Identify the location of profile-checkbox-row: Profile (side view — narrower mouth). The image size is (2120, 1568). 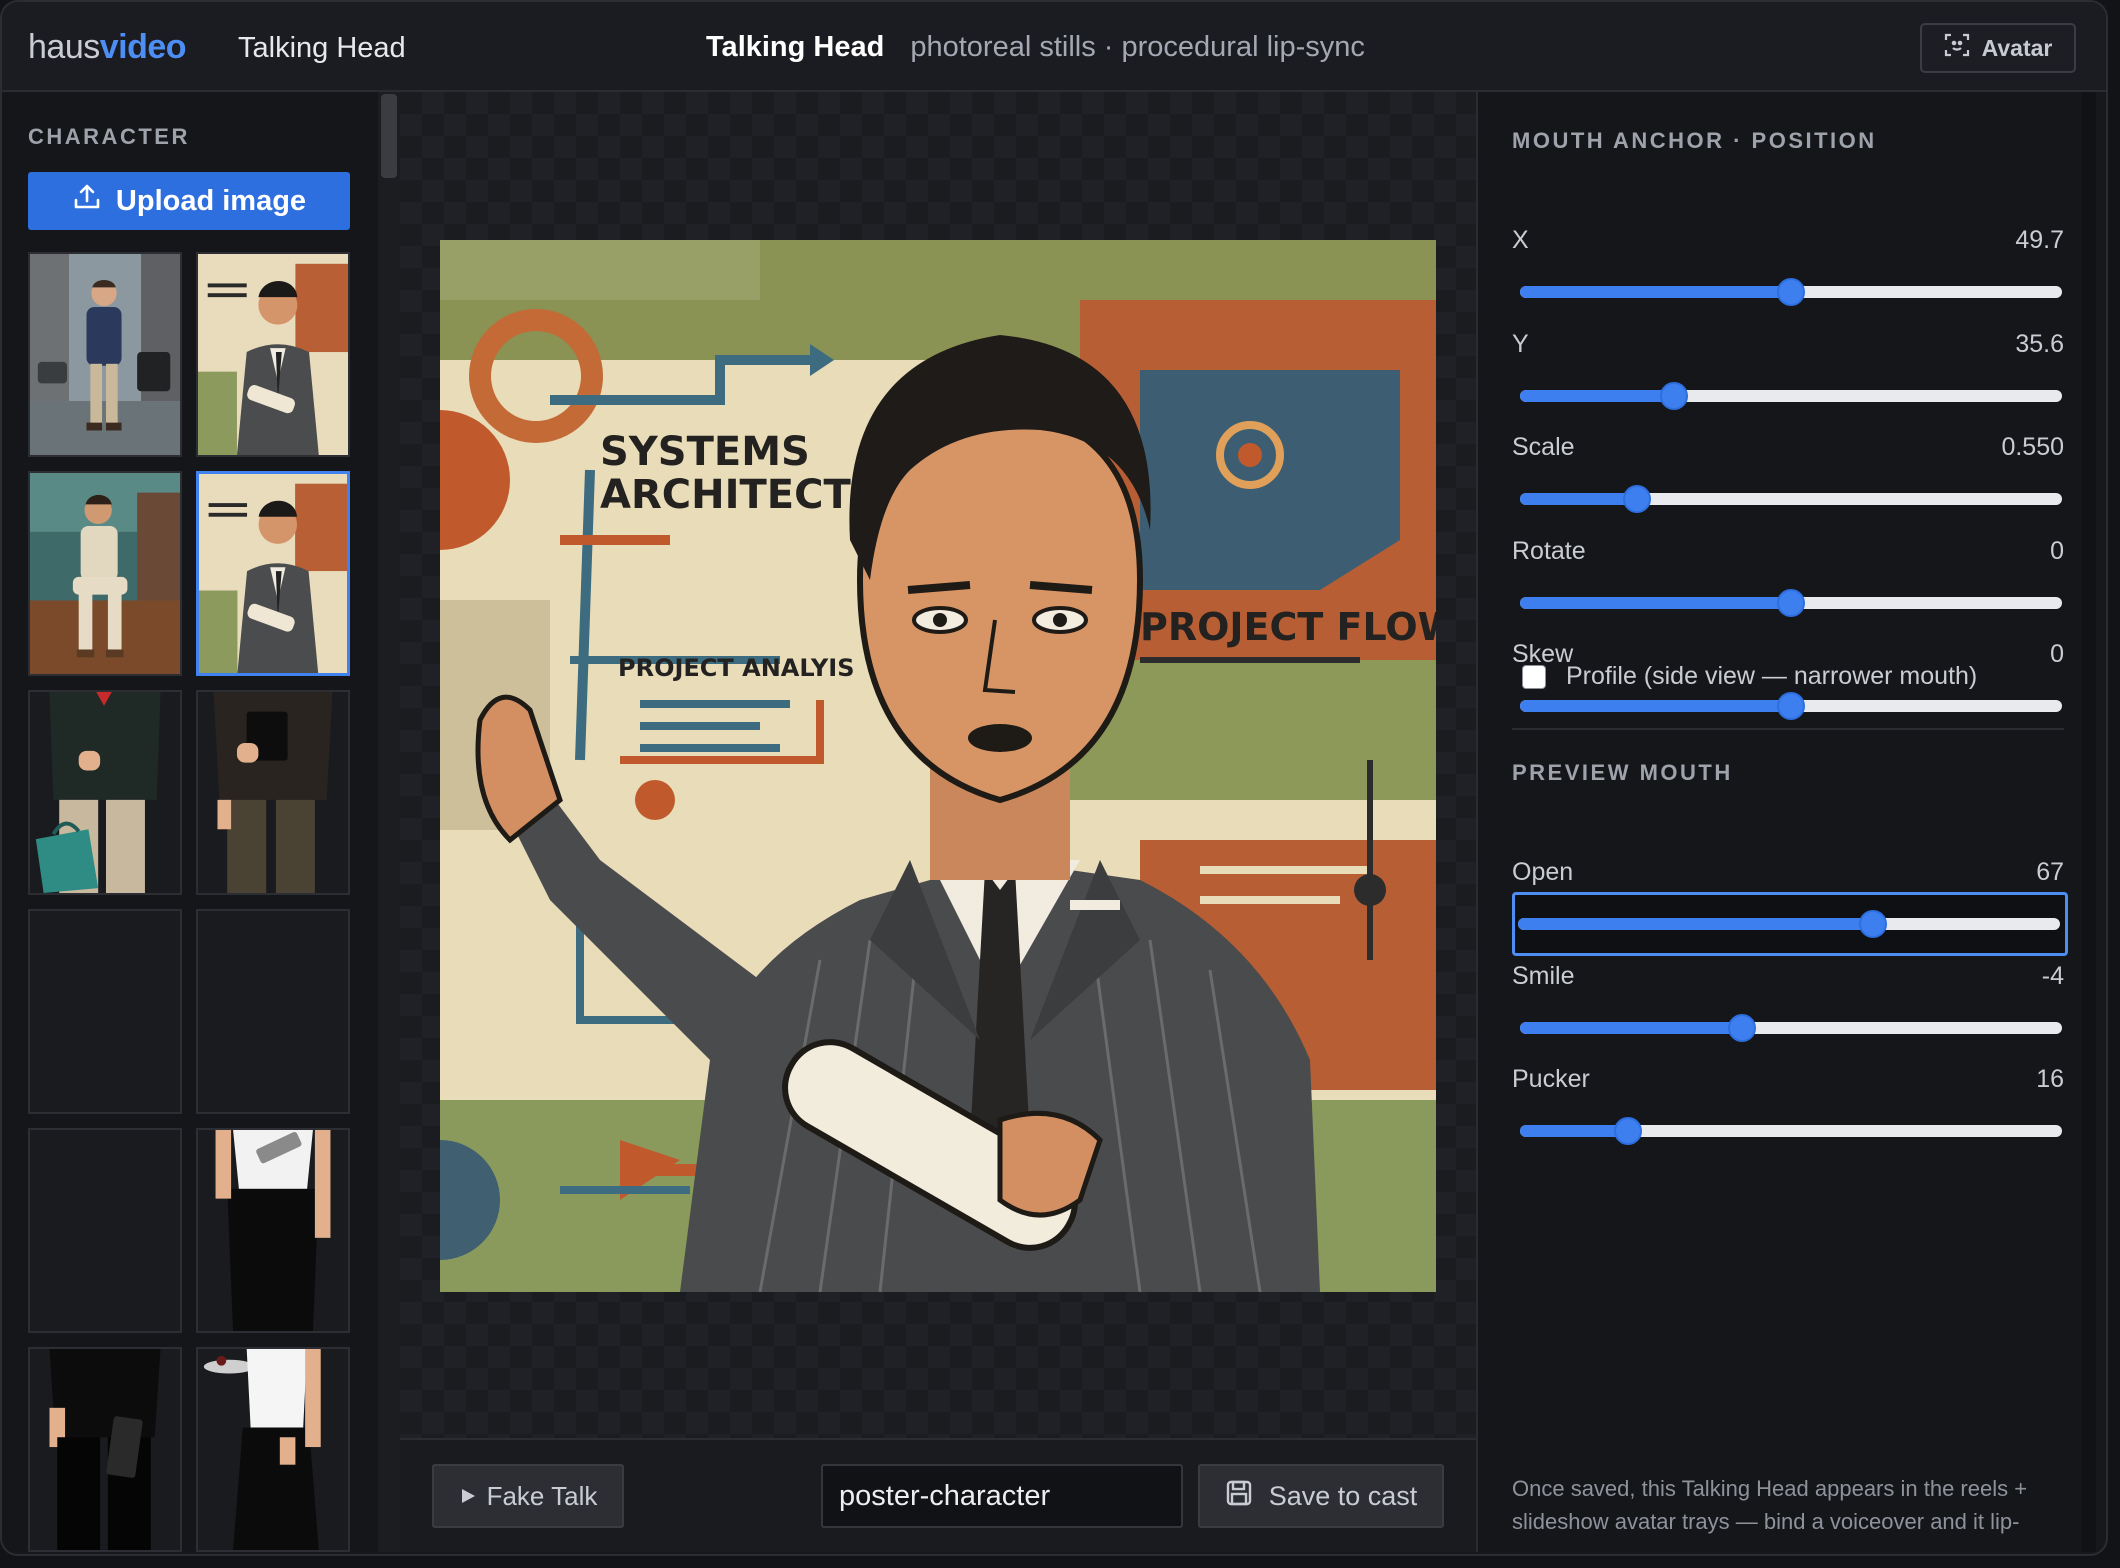
(1749, 676).